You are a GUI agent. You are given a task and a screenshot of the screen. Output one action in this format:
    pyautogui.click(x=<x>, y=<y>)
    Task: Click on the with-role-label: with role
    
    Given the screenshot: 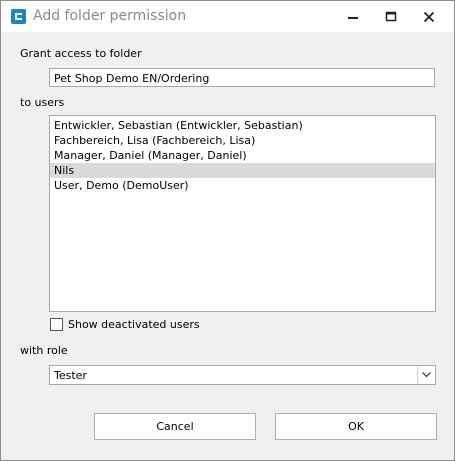 What is the action you would take?
    pyautogui.click(x=44, y=350)
    